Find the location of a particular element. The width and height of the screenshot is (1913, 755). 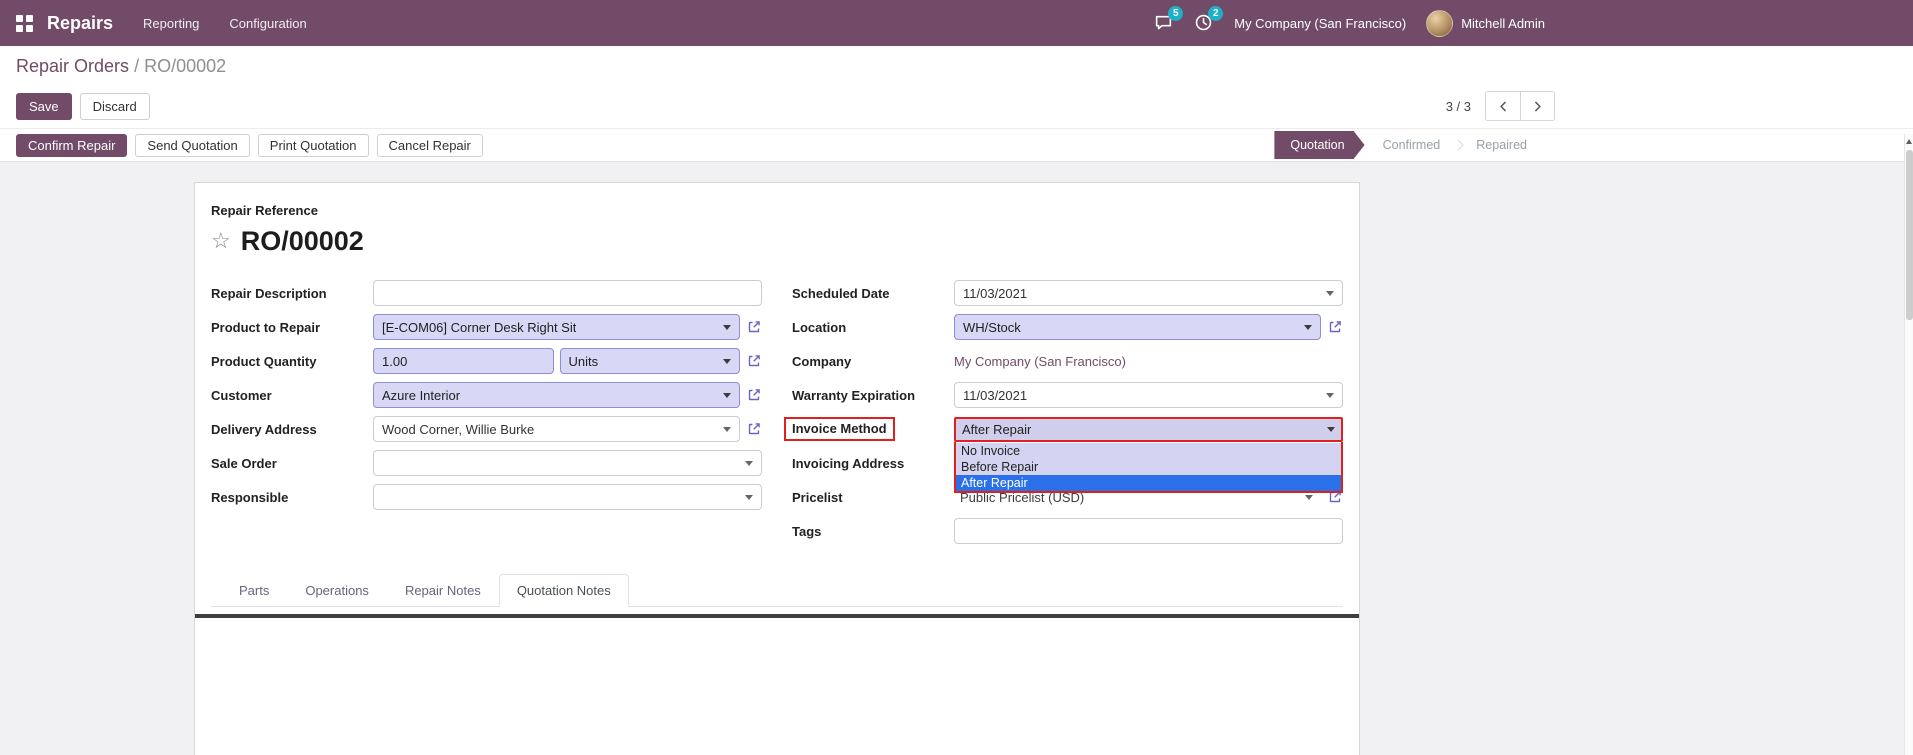

invoice-method-label-wrap: Invoice Method is located at coordinates (869, 429).